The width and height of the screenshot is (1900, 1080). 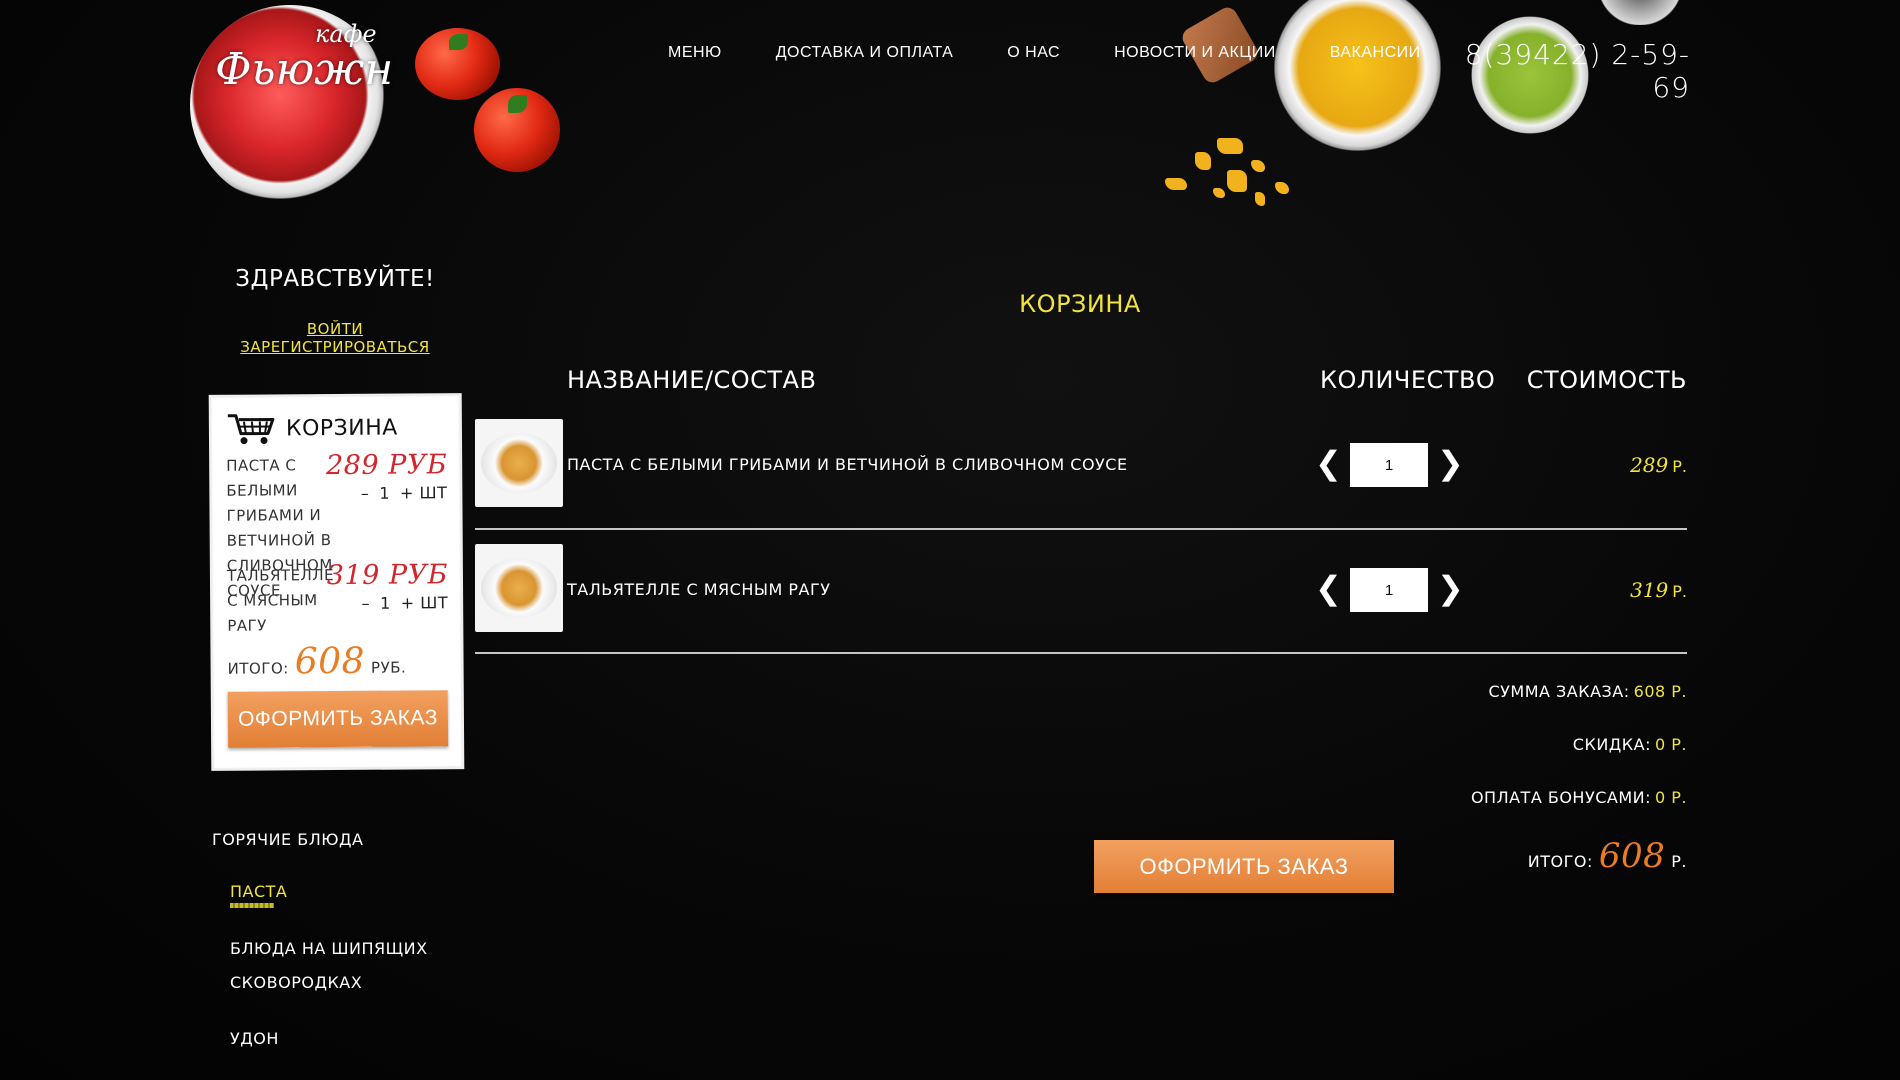 I want to click on dish-price: 319 Р., so click(x=1658, y=590).